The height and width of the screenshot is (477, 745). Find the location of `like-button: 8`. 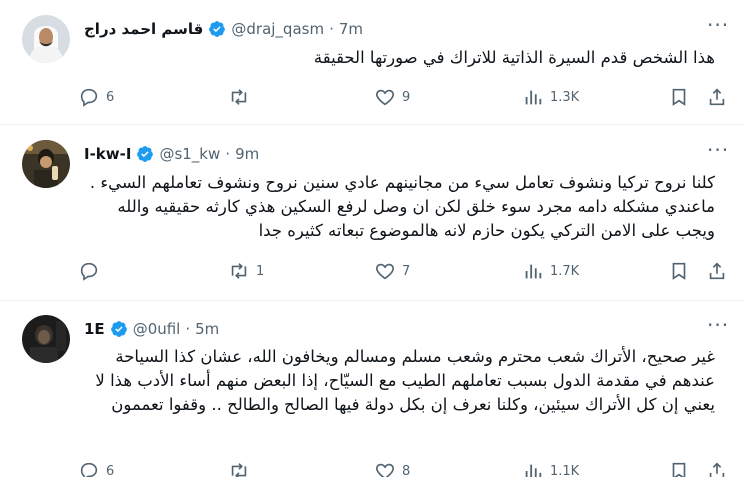

like-button: 8 is located at coordinates (392, 468).